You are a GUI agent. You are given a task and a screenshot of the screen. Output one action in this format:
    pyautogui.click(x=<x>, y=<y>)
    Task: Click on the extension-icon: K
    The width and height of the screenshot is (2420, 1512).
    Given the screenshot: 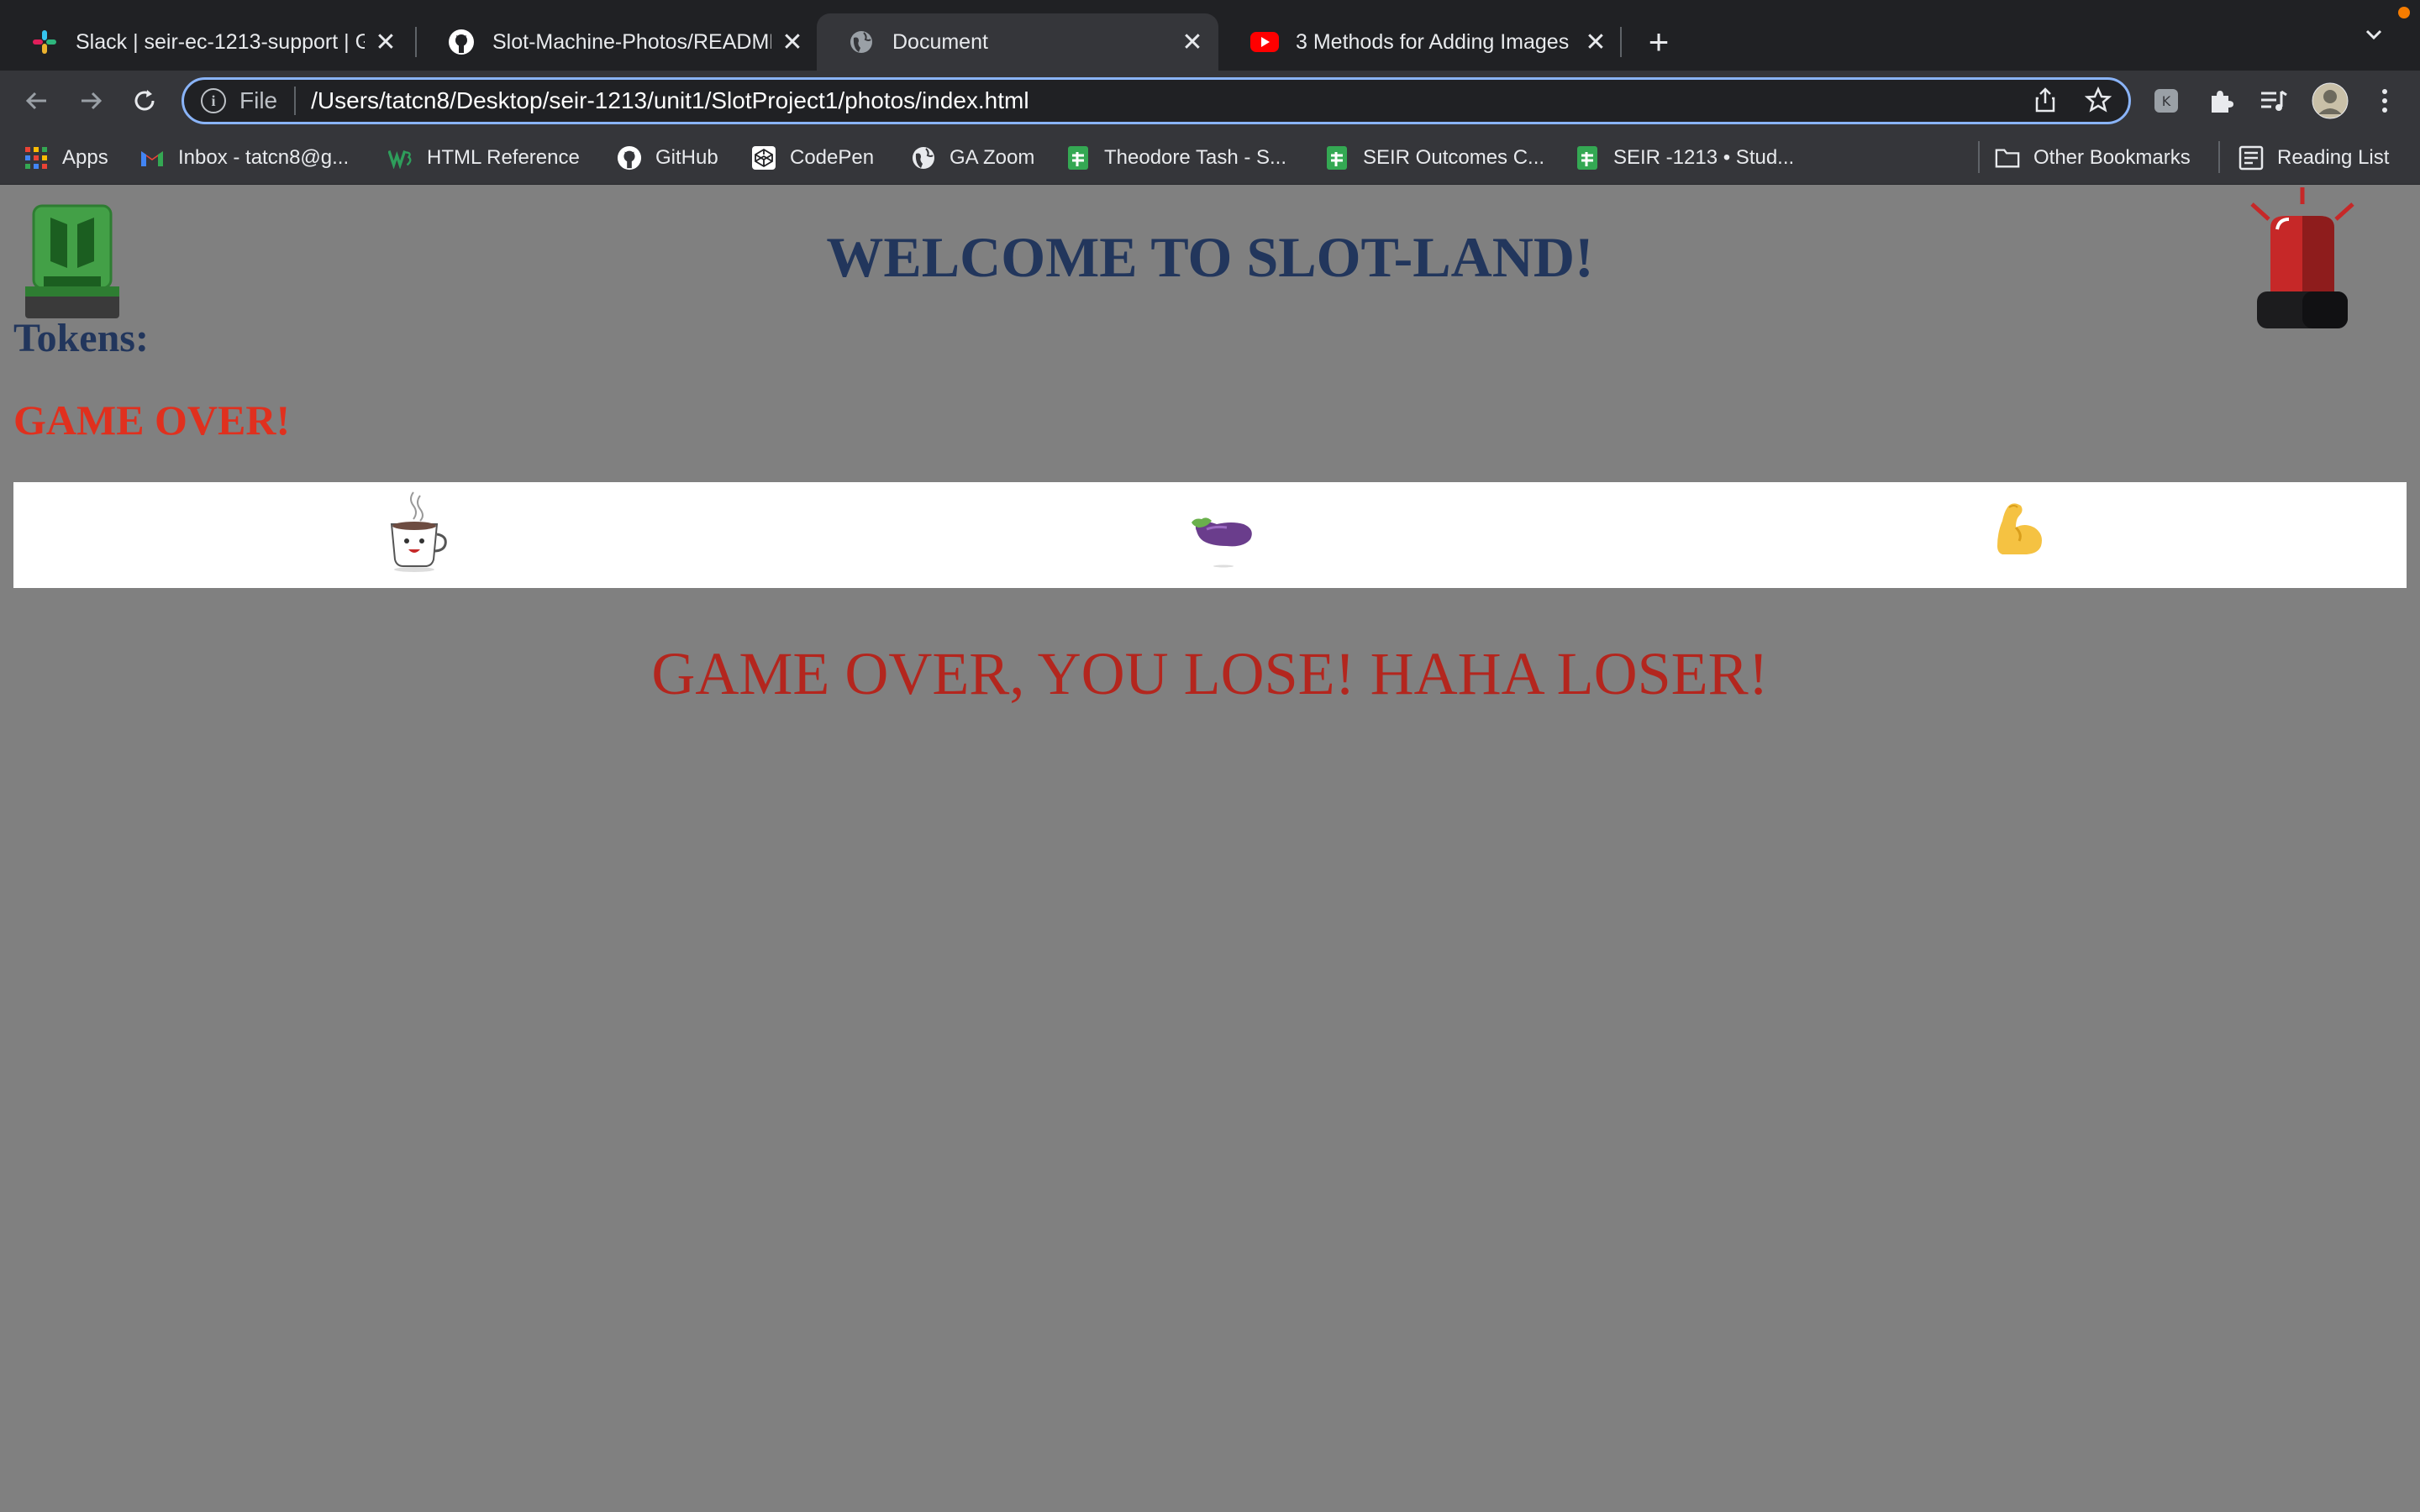 What is the action you would take?
    pyautogui.click(x=2166, y=101)
    